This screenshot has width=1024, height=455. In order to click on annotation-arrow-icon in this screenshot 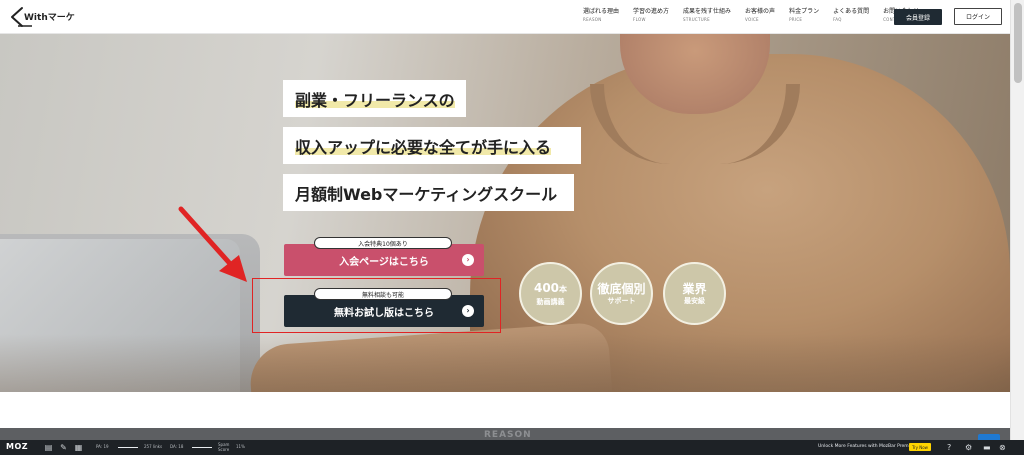, I will do `click(212, 244)`.